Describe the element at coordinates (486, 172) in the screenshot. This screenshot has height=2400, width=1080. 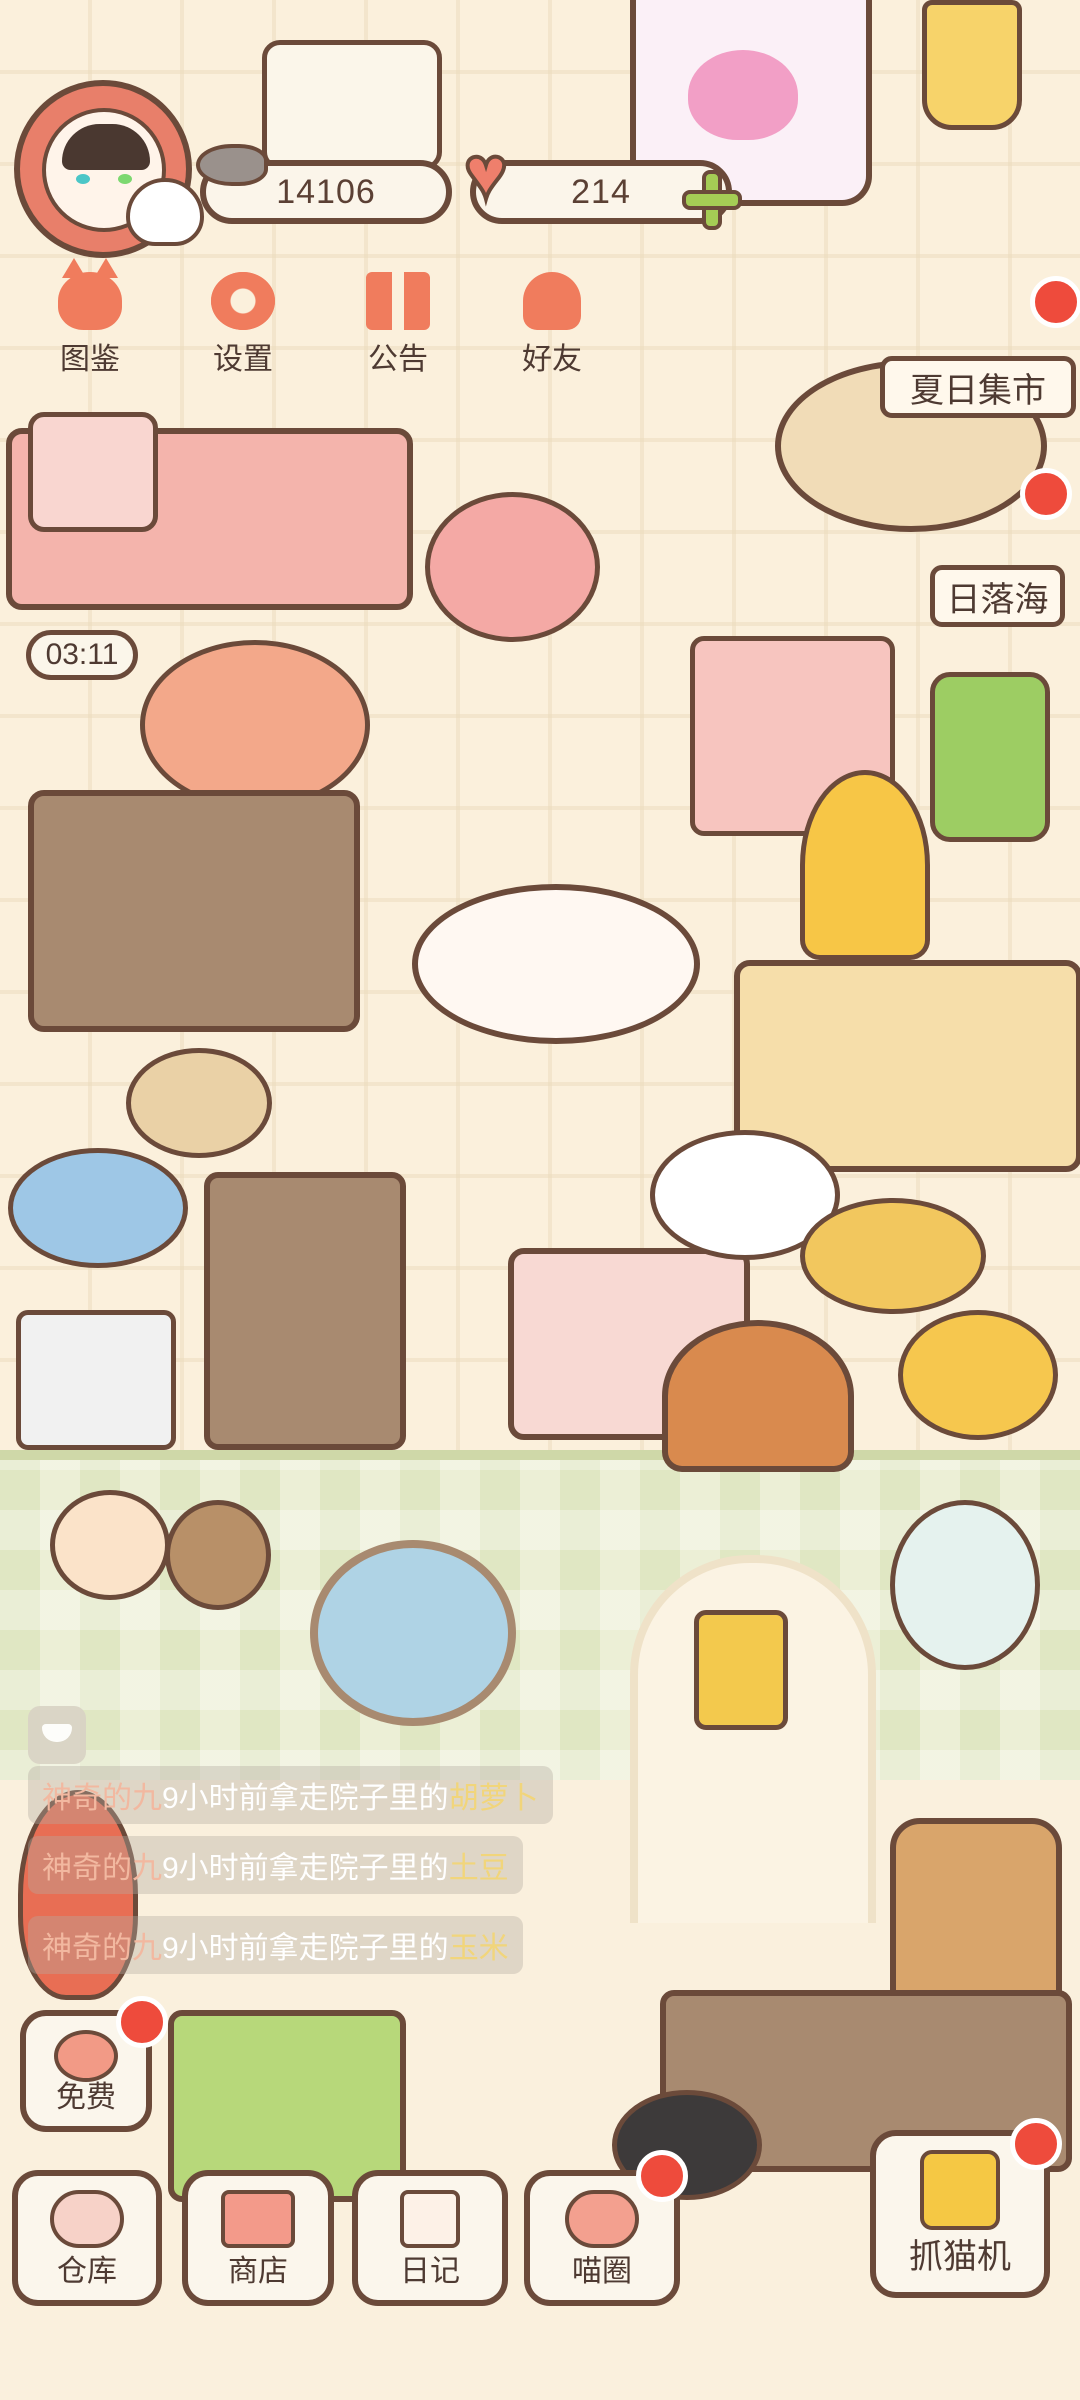
I see `heart-icon: ♥` at that location.